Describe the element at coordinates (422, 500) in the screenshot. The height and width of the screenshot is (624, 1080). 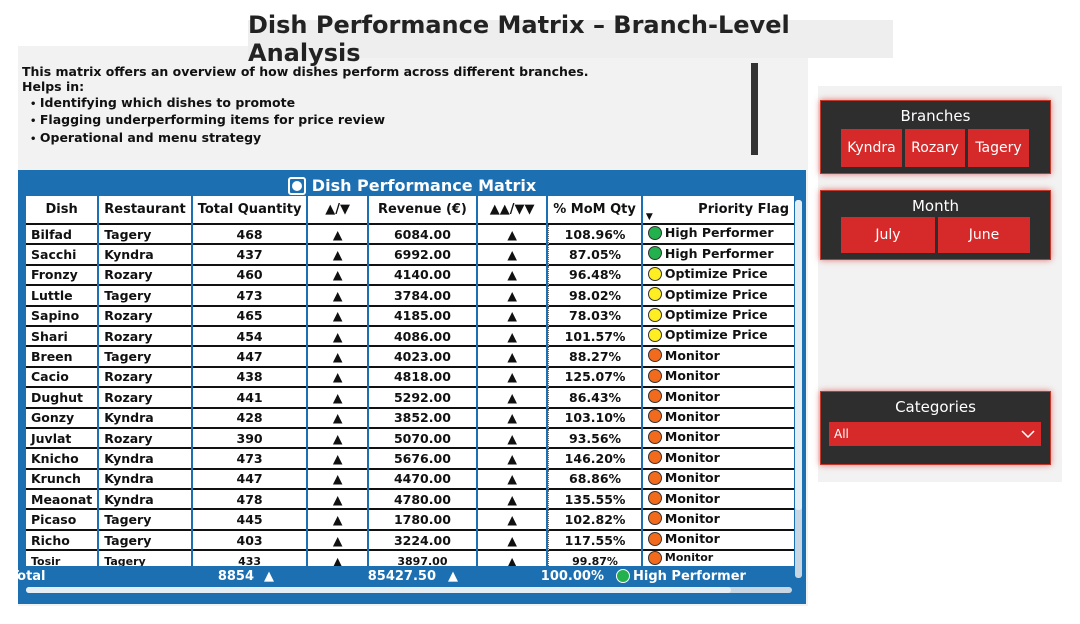
I see `revenue-cell: 4780.00` at that location.